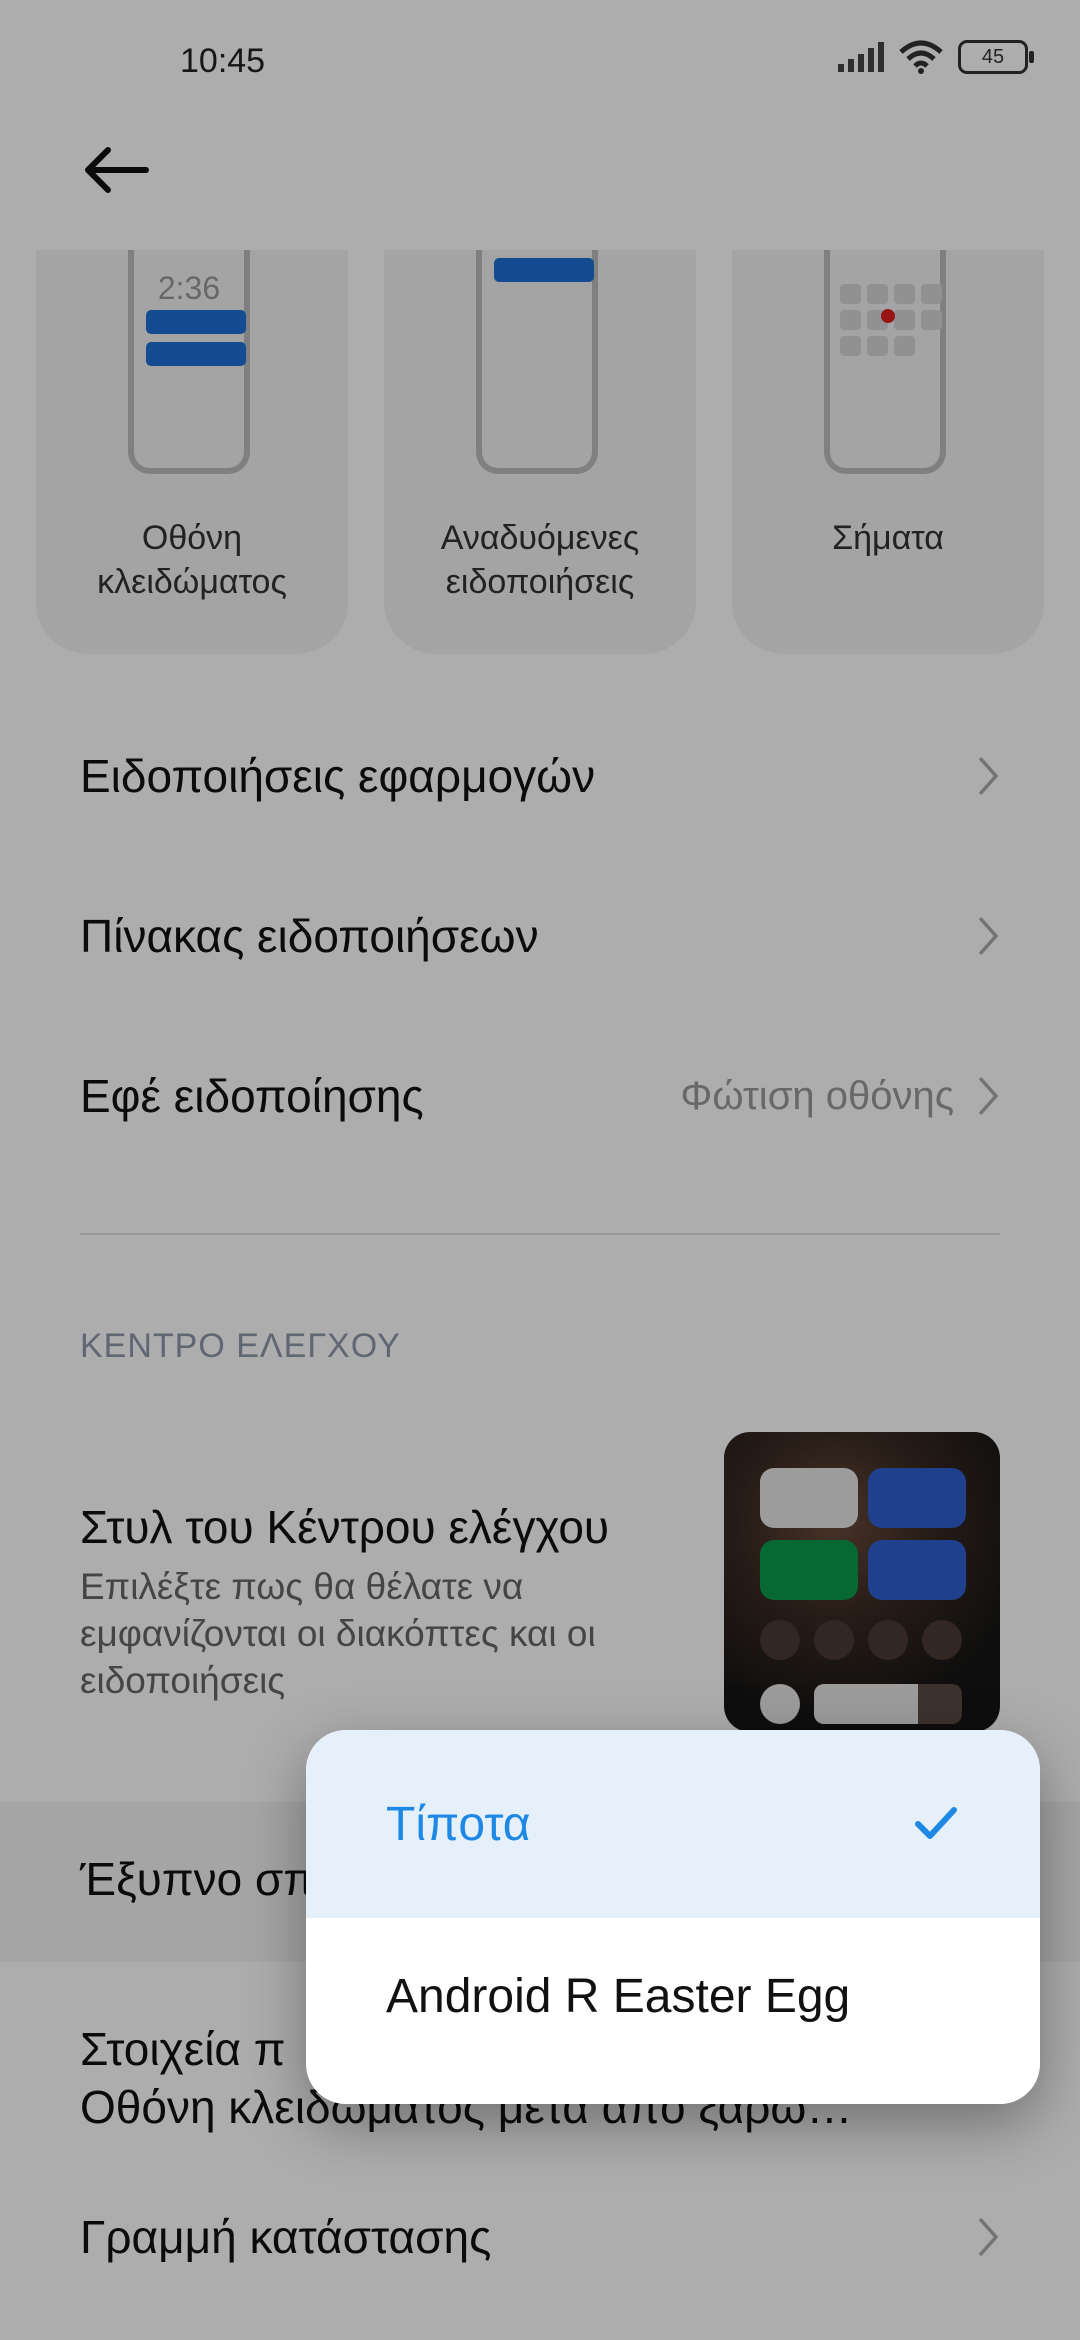  I want to click on selection-popup: Τίποτα Android R Easter Egg, so click(673, 1917).